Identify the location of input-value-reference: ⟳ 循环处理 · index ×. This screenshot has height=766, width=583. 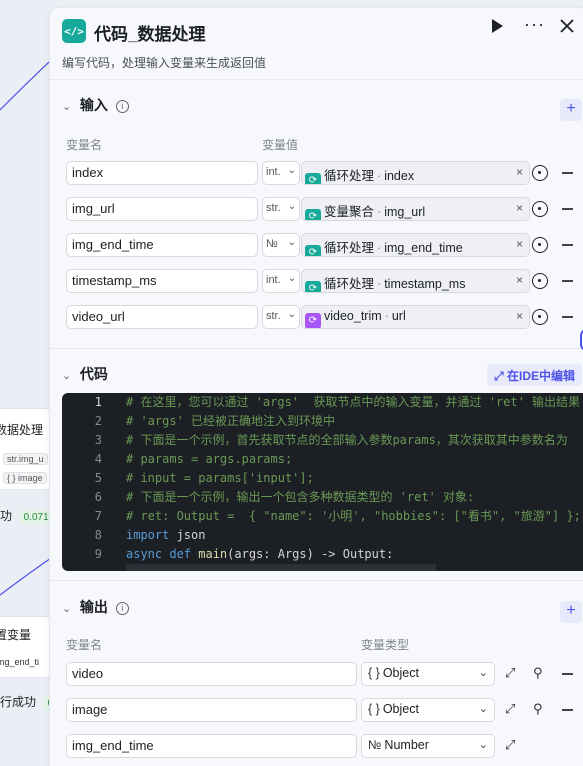
(415, 173).